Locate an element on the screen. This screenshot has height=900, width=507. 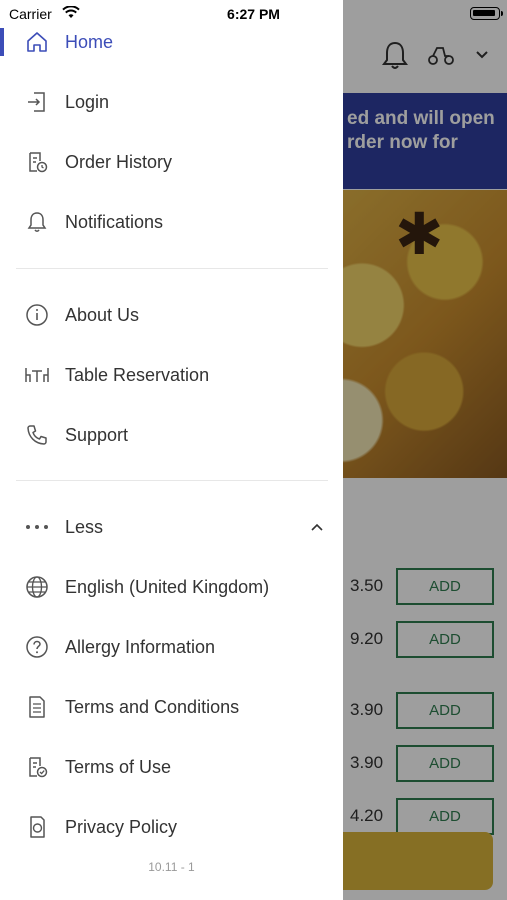
menu-item-label: Privacy Policy is located at coordinates (121, 826).